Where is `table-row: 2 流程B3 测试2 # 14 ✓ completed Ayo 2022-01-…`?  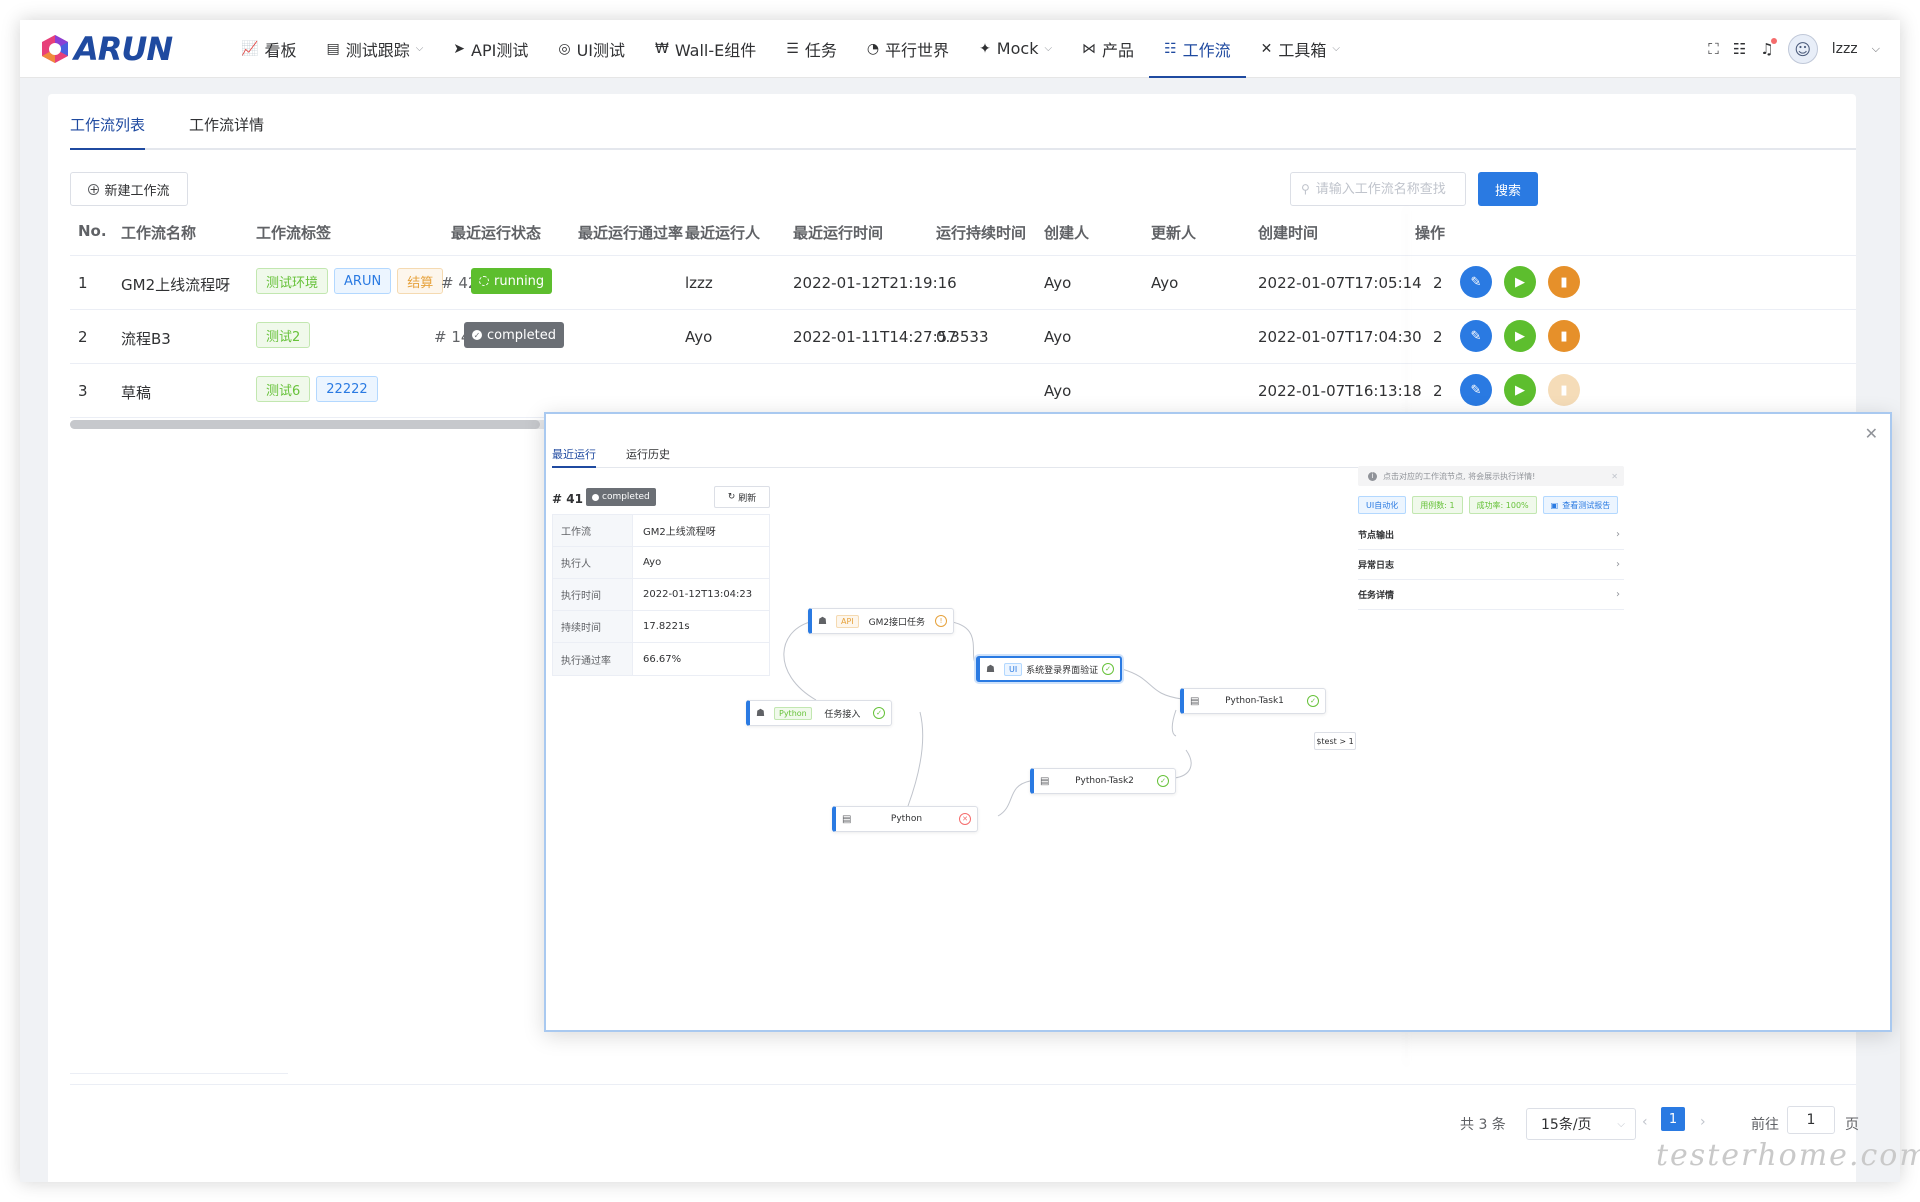 table-row: 2 流程B3 测试2 # 14 ✓ completed Ayo 2022-01-… is located at coordinates (963, 337).